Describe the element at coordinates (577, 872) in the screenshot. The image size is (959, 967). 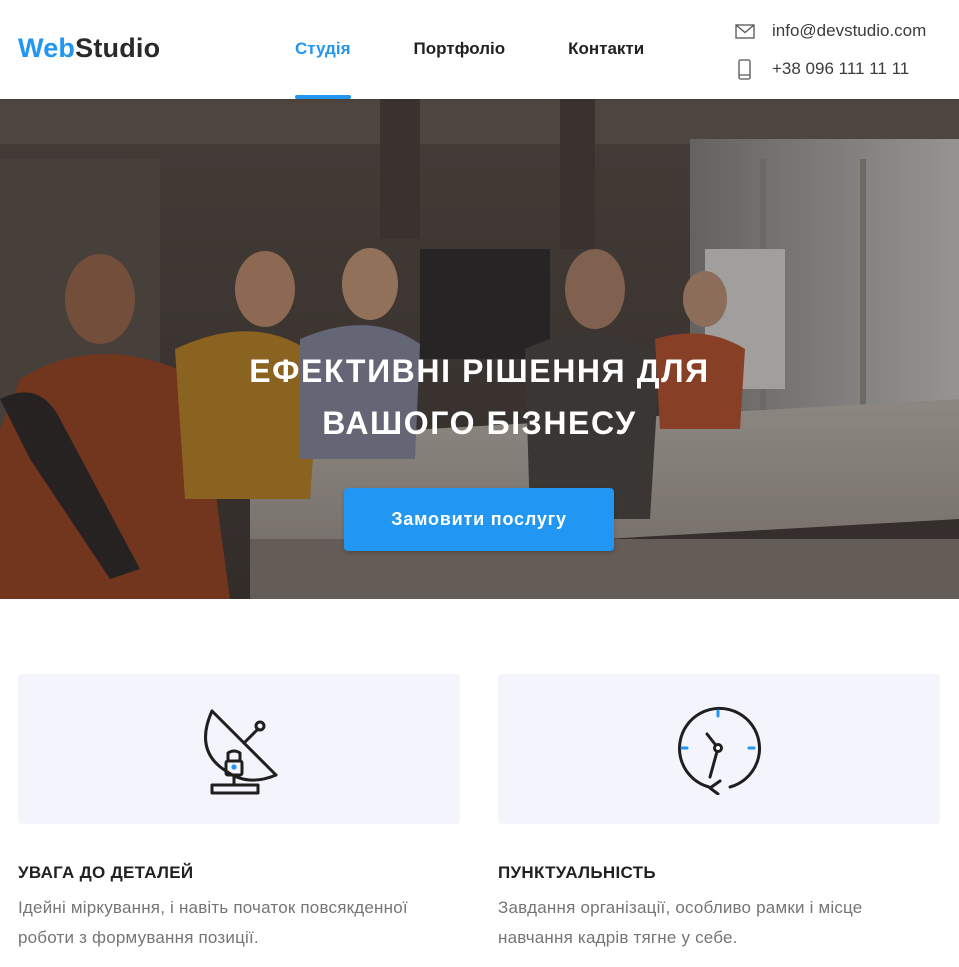
I see `feature-title: Пунктуальність` at that location.